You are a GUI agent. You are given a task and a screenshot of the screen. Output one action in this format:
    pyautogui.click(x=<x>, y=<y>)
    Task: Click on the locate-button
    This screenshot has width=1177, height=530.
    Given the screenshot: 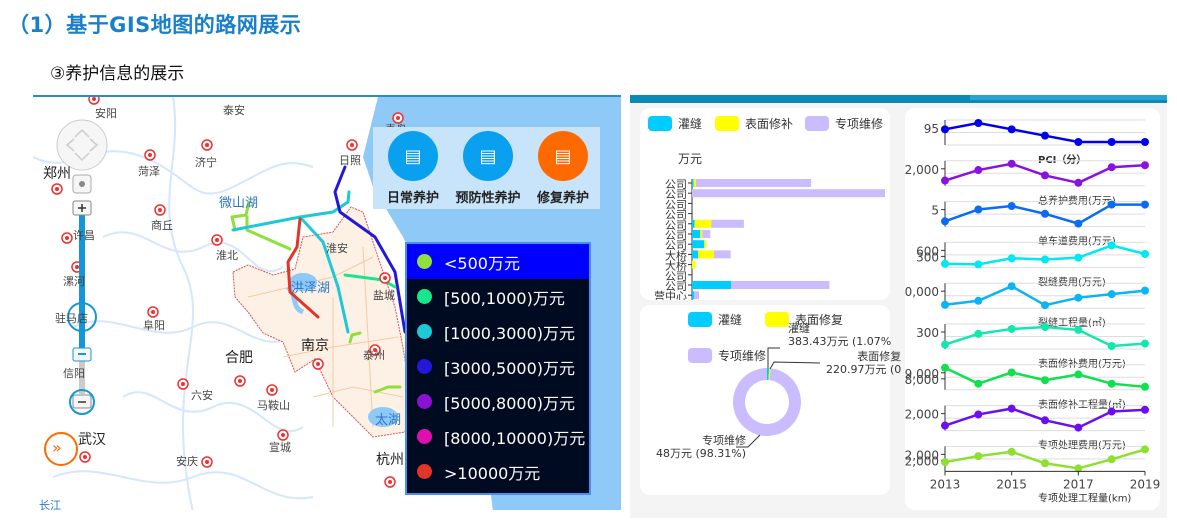 What is the action you would take?
    pyautogui.click(x=82, y=184)
    